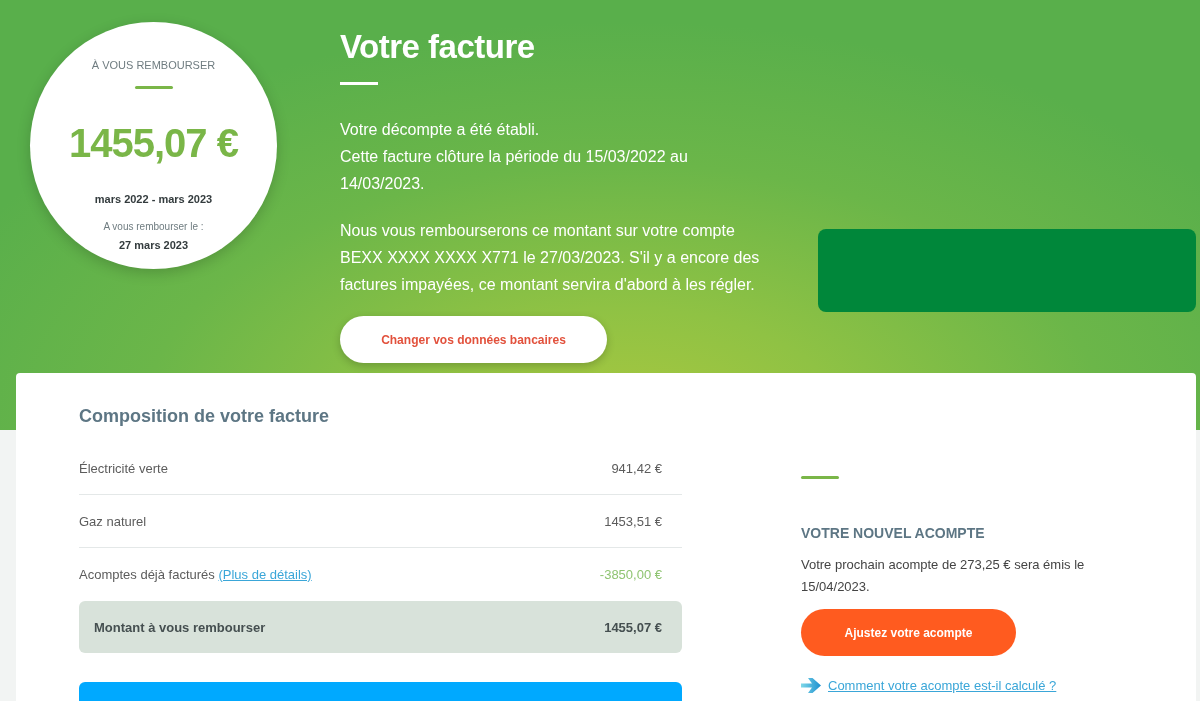  I want to click on refund-date: 27 mars 2023, so click(153, 245).